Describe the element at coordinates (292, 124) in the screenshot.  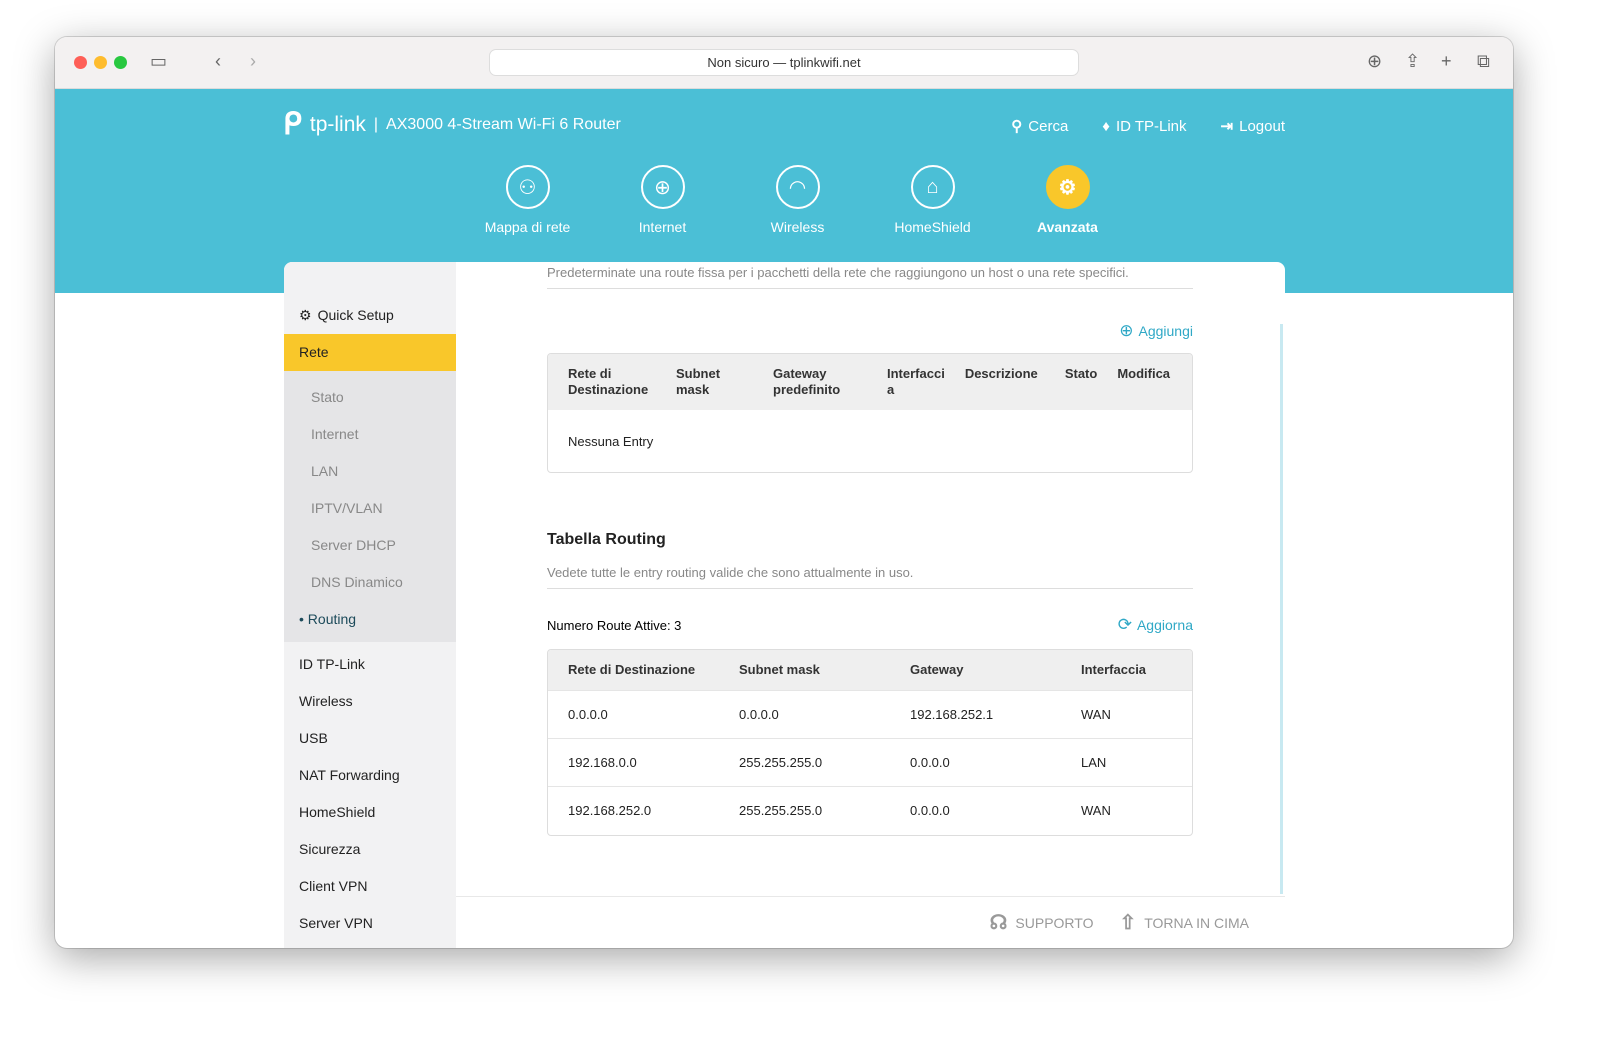
I see `tp-link-logo-icon: ᑭ` at that location.